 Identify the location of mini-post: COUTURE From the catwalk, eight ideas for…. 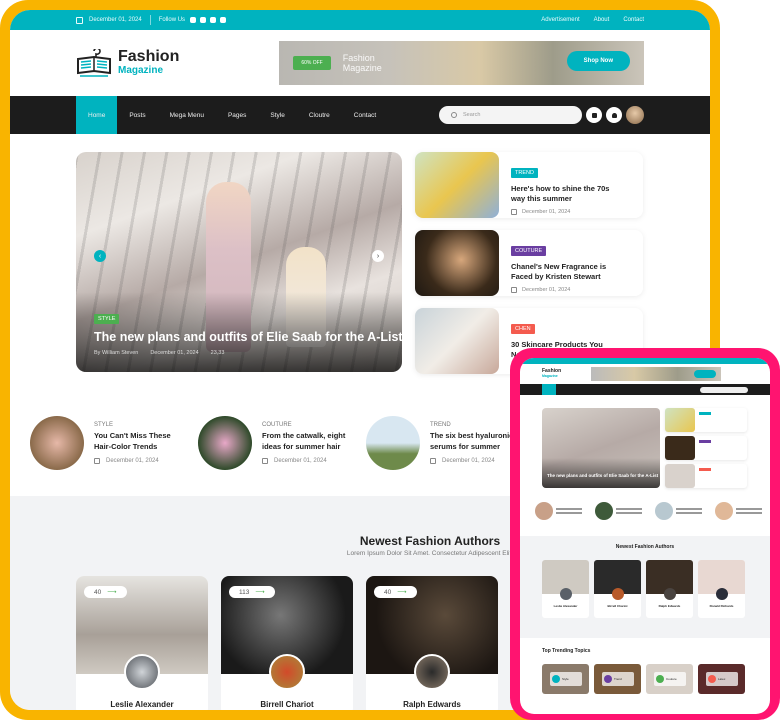
(282, 443).